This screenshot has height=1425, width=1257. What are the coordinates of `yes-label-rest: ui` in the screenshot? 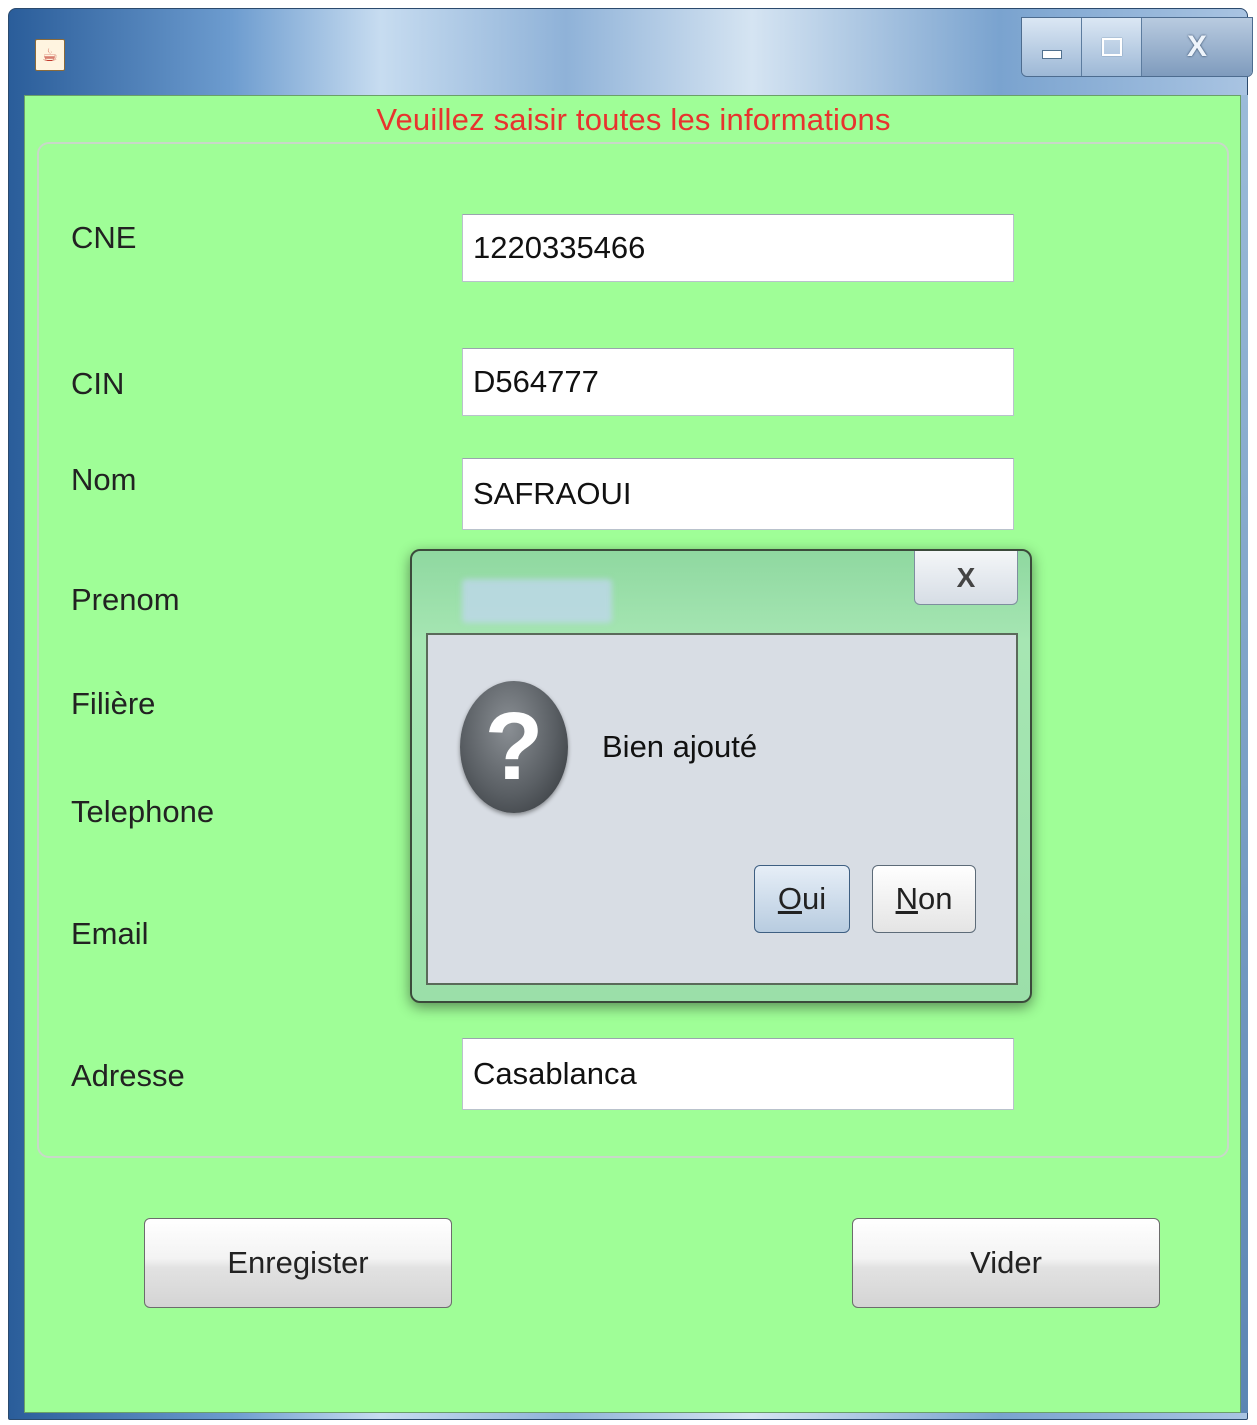 It's located at (814, 898).